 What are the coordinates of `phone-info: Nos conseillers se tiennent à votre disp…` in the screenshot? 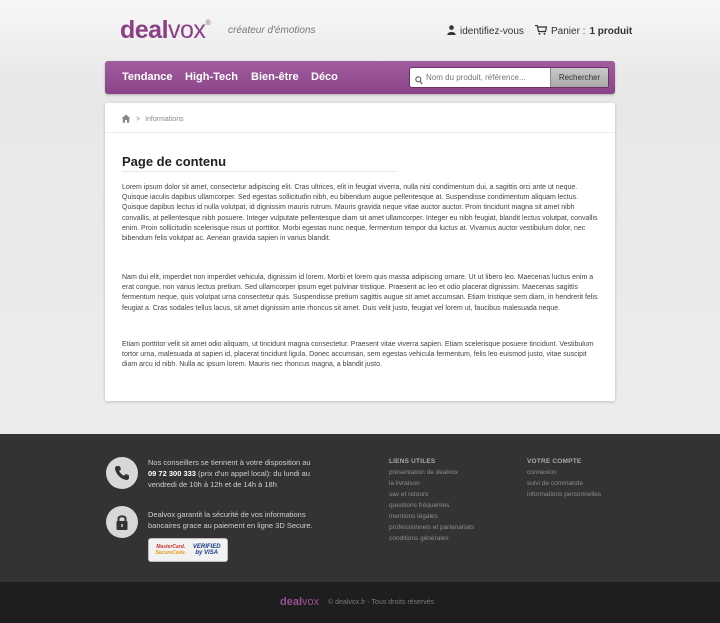 It's located at (255, 473).